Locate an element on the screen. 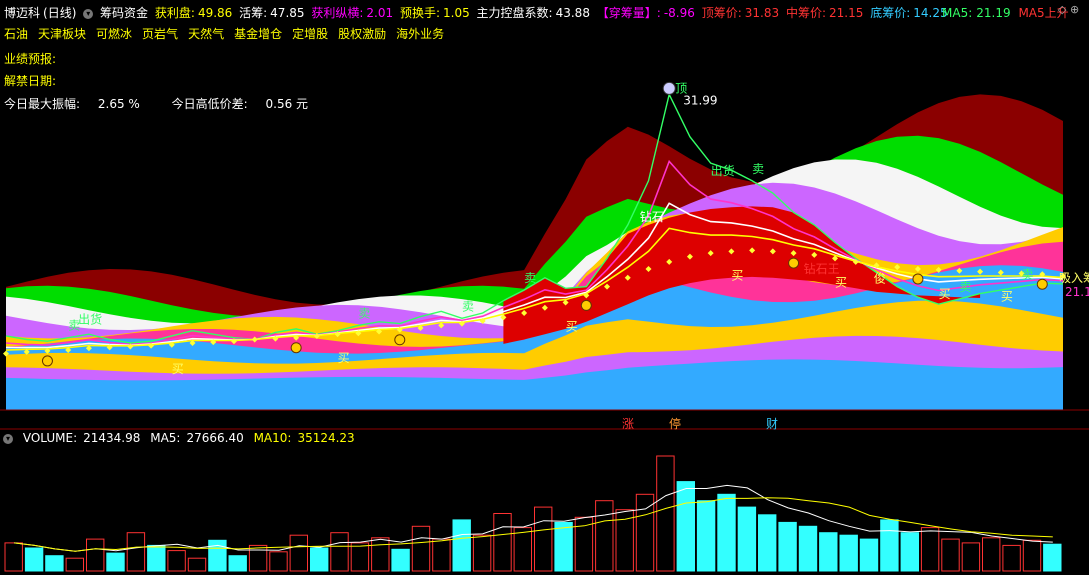 This screenshot has height=575, width=1089. vol-ma10-value: 35124.23 is located at coordinates (326, 438).